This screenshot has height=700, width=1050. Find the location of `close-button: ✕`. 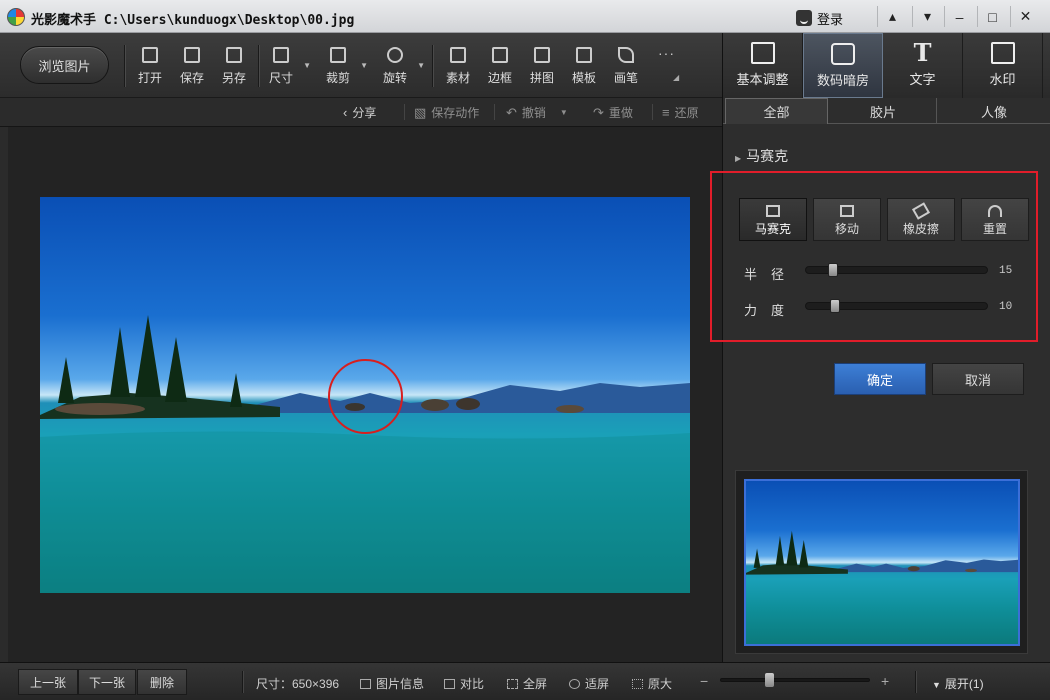

close-button: ✕ is located at coordinates (1025, 16).